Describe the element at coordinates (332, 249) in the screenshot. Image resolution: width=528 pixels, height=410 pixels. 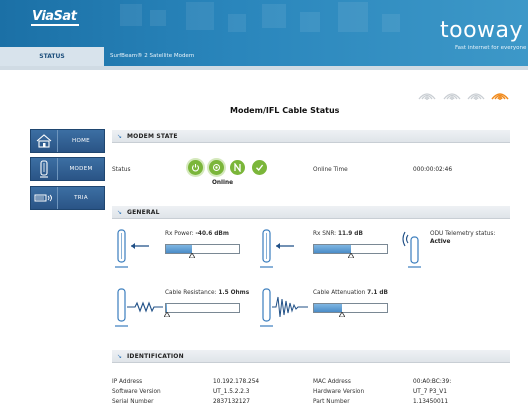
I see `rx-snr-fill` at that location.